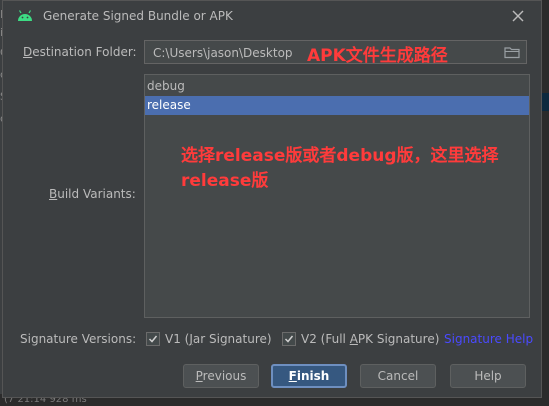 This screenshot has width=549, height=406. I want to click on destination-folder-value: C:\Users\jason\Desktop, so click(223, 53).